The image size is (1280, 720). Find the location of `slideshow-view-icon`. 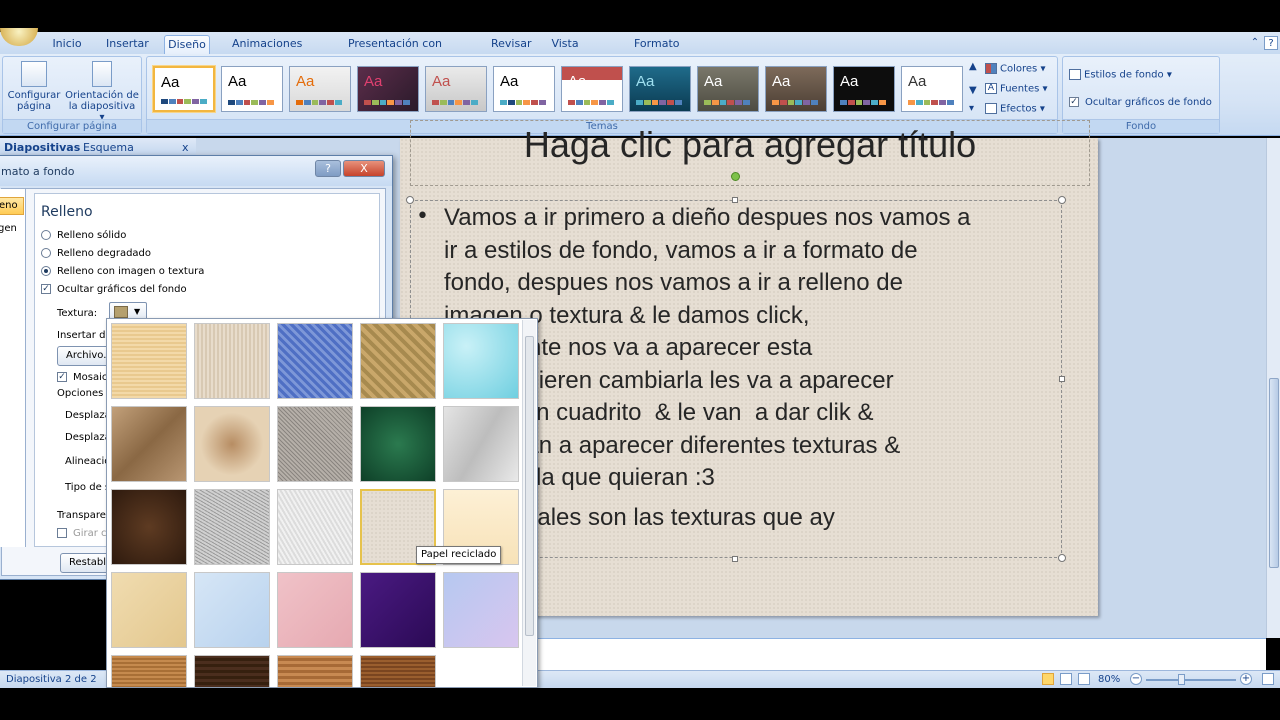

slideshow-view-icon is located at coordinates (1084, 679).